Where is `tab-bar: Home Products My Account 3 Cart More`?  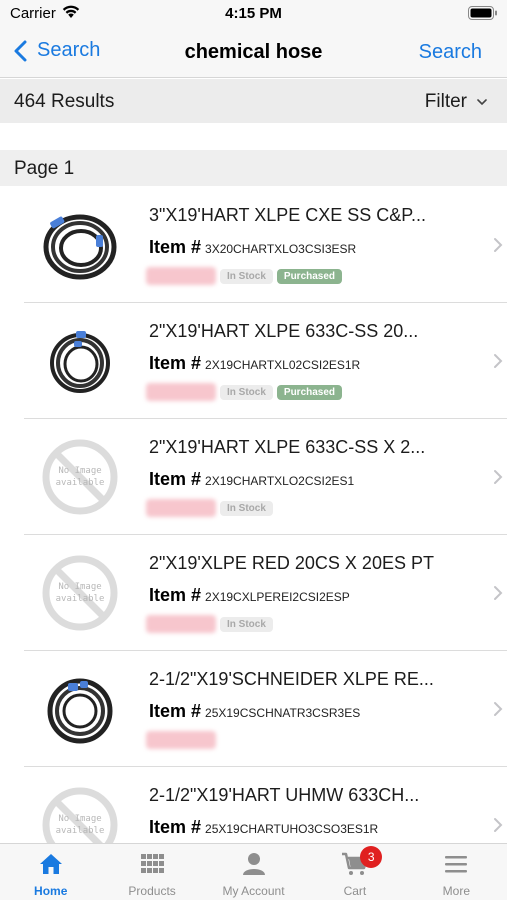
tab-bar: Home Products My Account 3 Cart More is located at coordinates (253, 871).